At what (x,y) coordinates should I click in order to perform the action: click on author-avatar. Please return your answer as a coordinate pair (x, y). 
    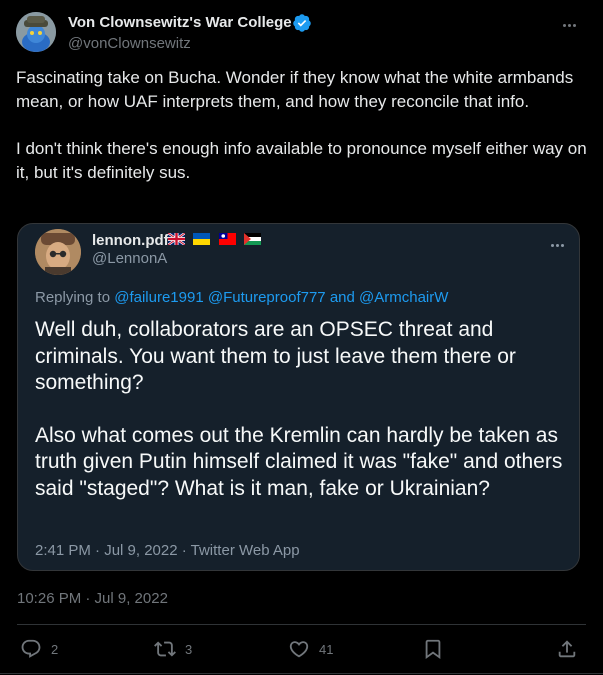
    Looking at the image, I should click on (36, 32).